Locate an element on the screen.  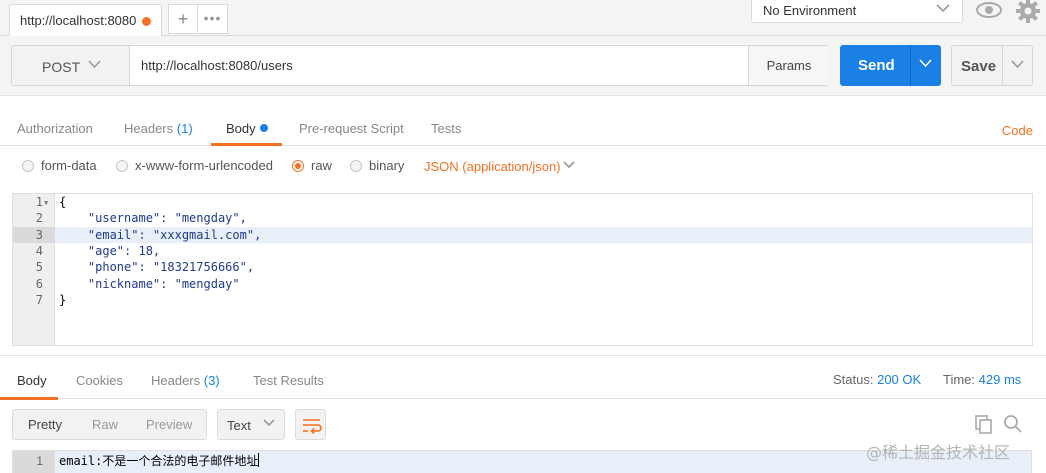
response-tab-test-results: Test Results is located at coordinates (288, 380).